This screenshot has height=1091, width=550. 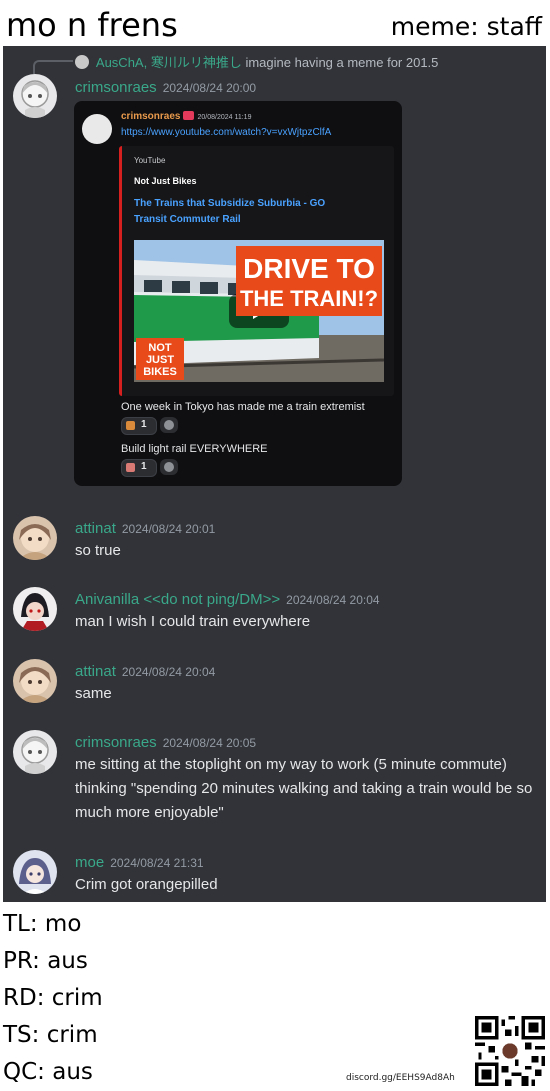 I want to click on meme-title: mo n frens, so click(x=92, y=25).